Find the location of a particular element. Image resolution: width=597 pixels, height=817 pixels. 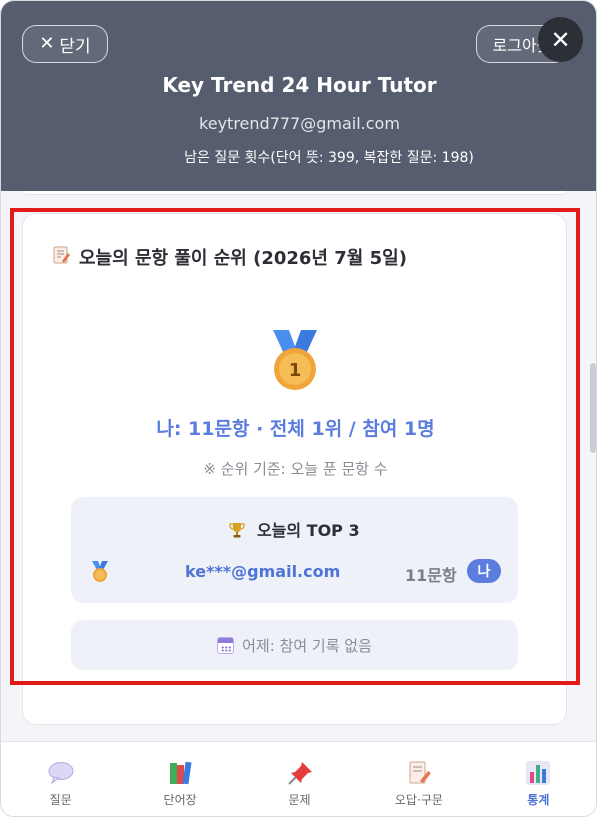

bottom-nav: 질문 단어장 문제 오답·구문 통계 is located at coordinates (298, 778).